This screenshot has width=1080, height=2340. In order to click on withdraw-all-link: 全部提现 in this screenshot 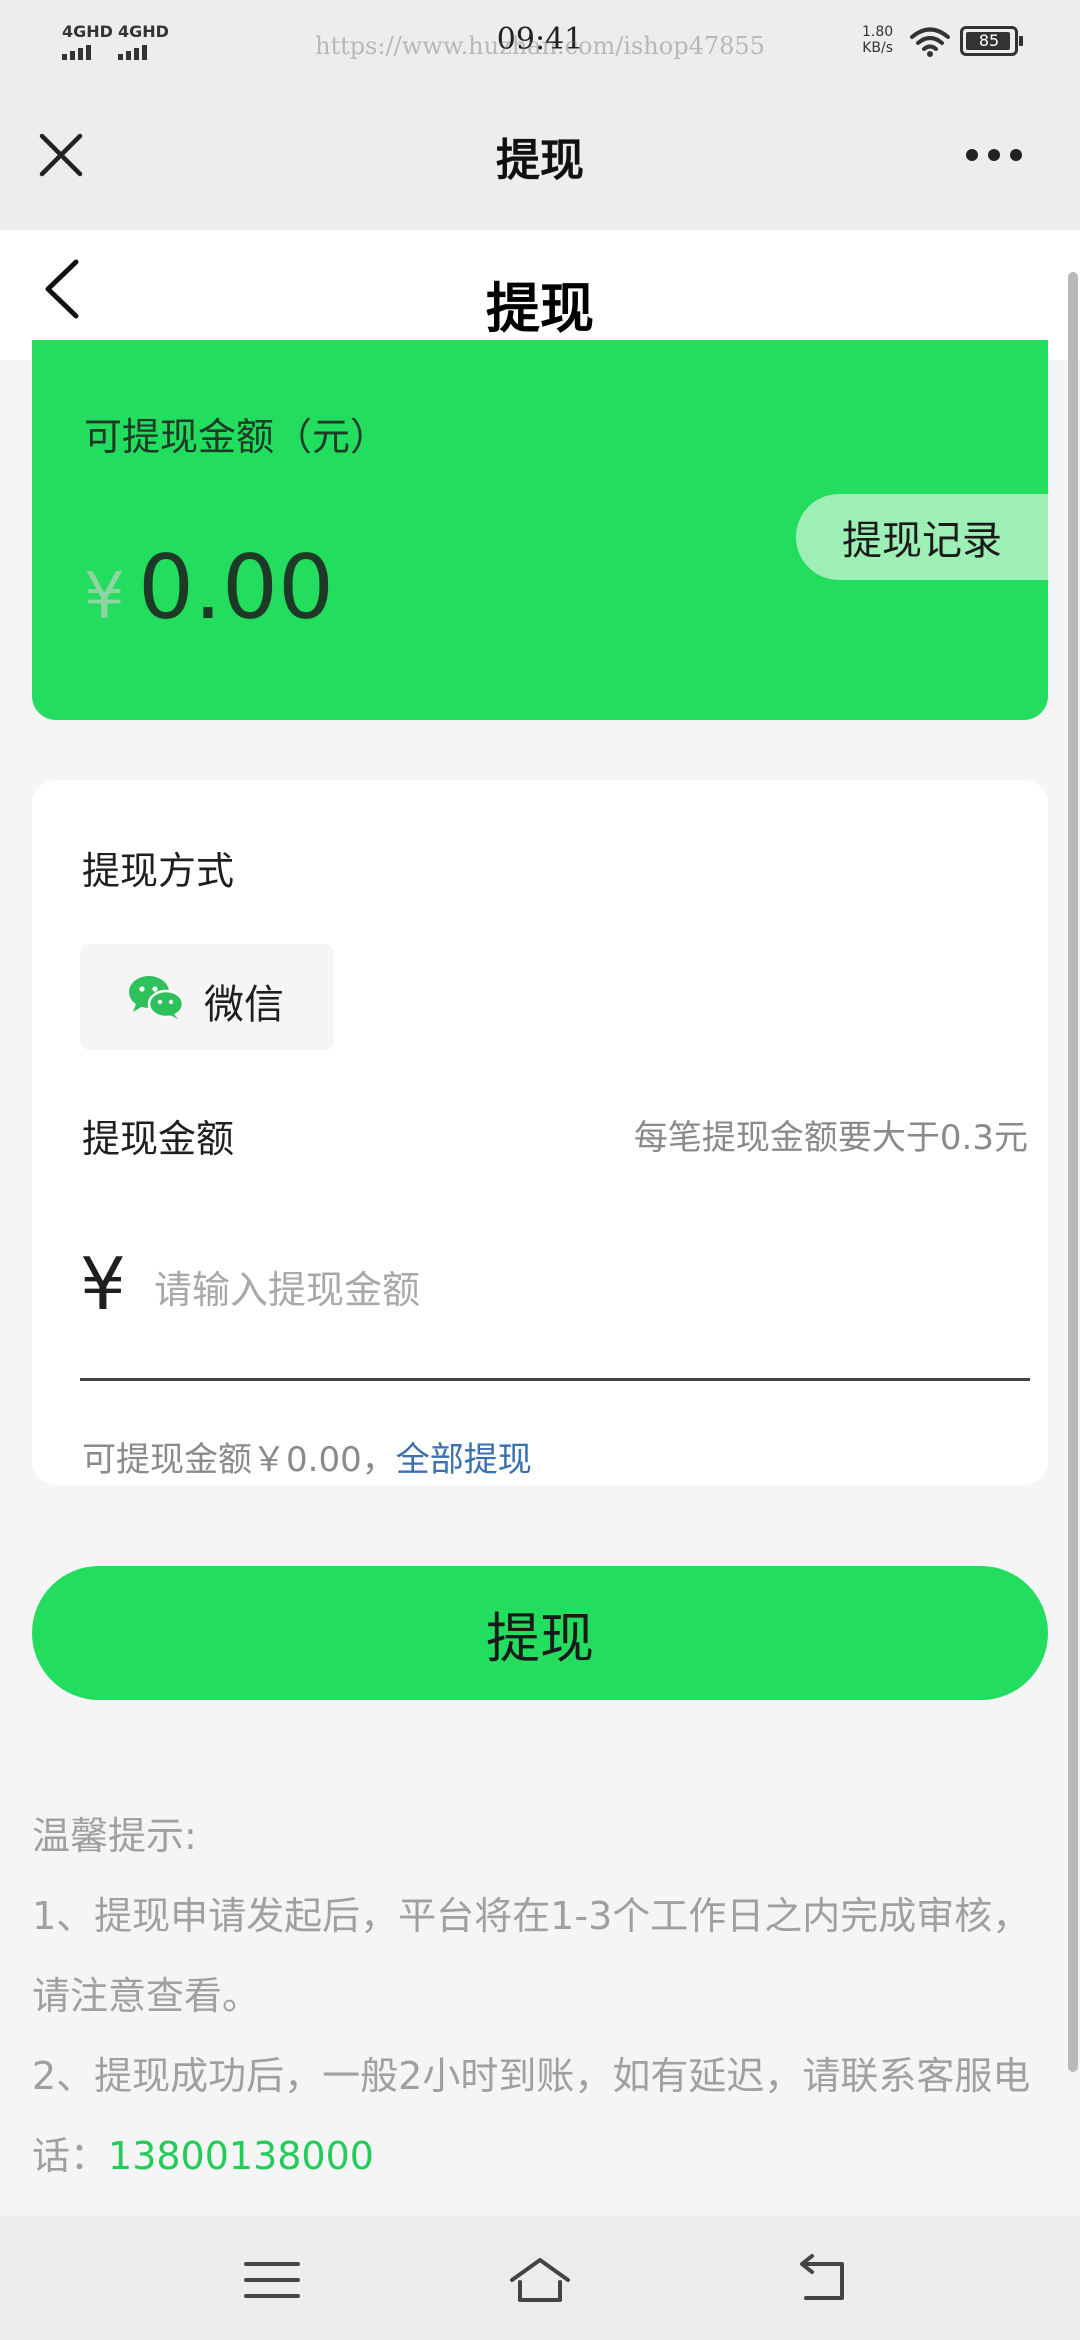, I will do `click(464, 1460)`.